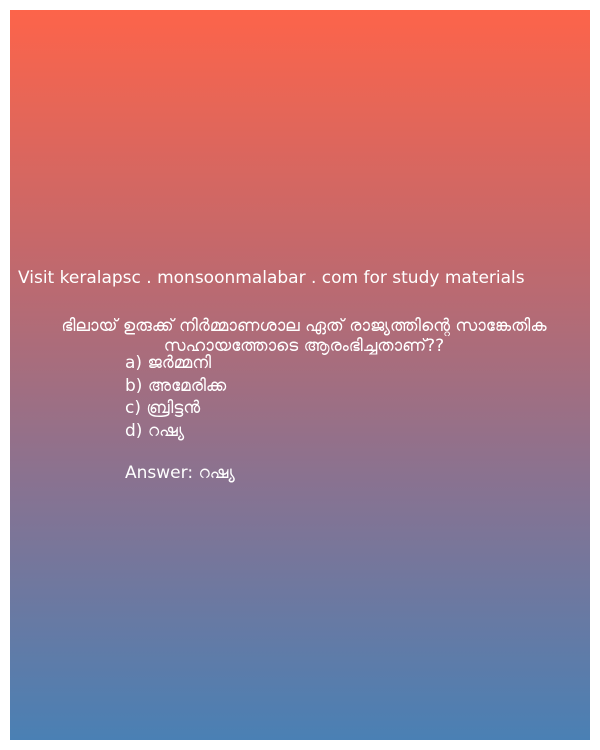  I want to click on option-a: a) ജർമ്മനി, so click(168, 363).